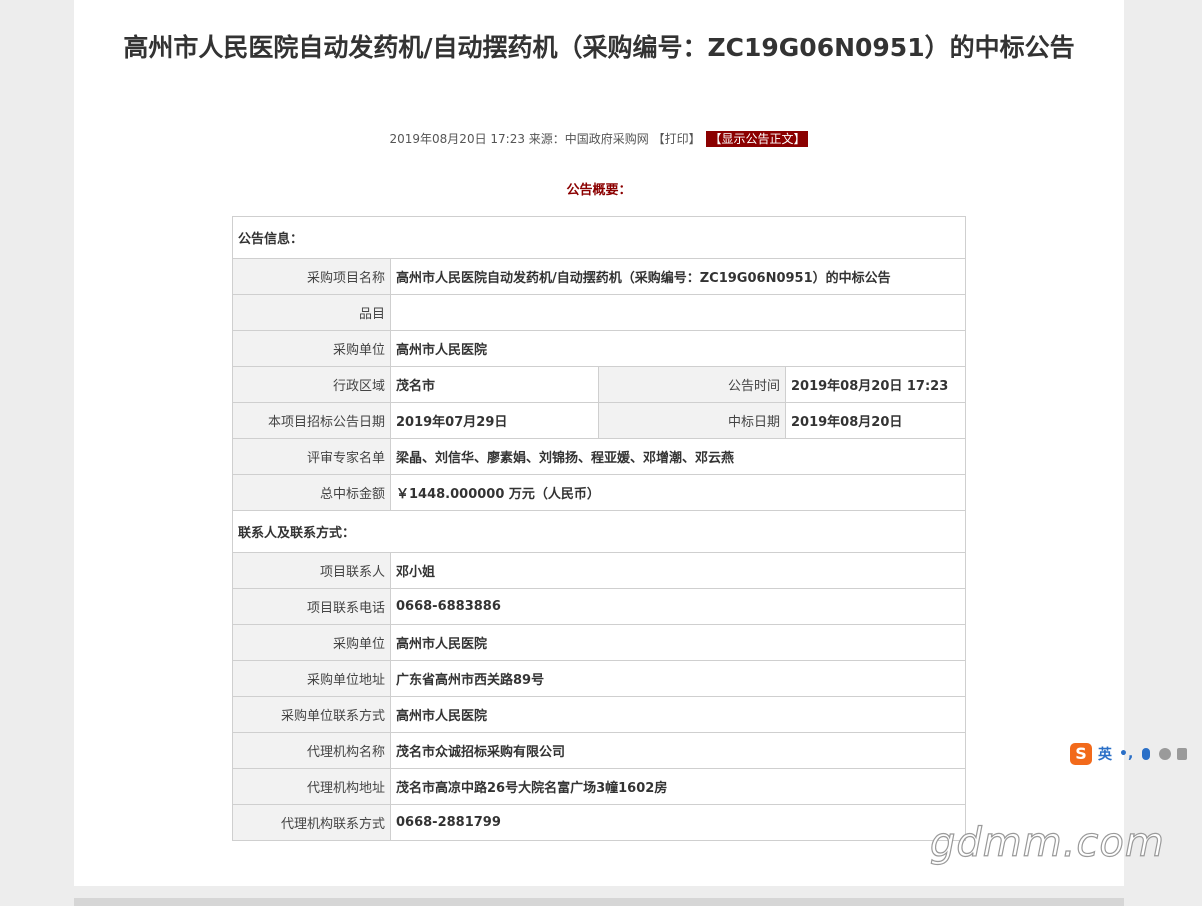 The image size is (1202, 906). Describe the element at coordinates (311, 456) in the screenshot. I see `experts-label: 评审专家名单` at that location.